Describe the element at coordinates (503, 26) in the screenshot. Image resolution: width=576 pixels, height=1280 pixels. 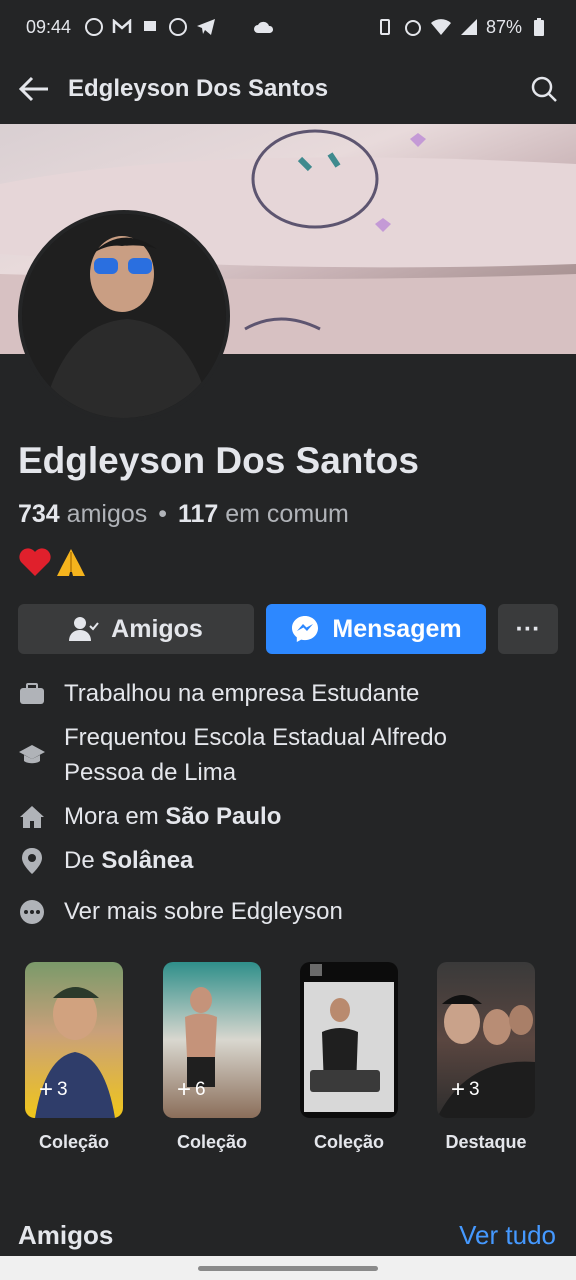
I see `battery-percentage: 87%` at that location.